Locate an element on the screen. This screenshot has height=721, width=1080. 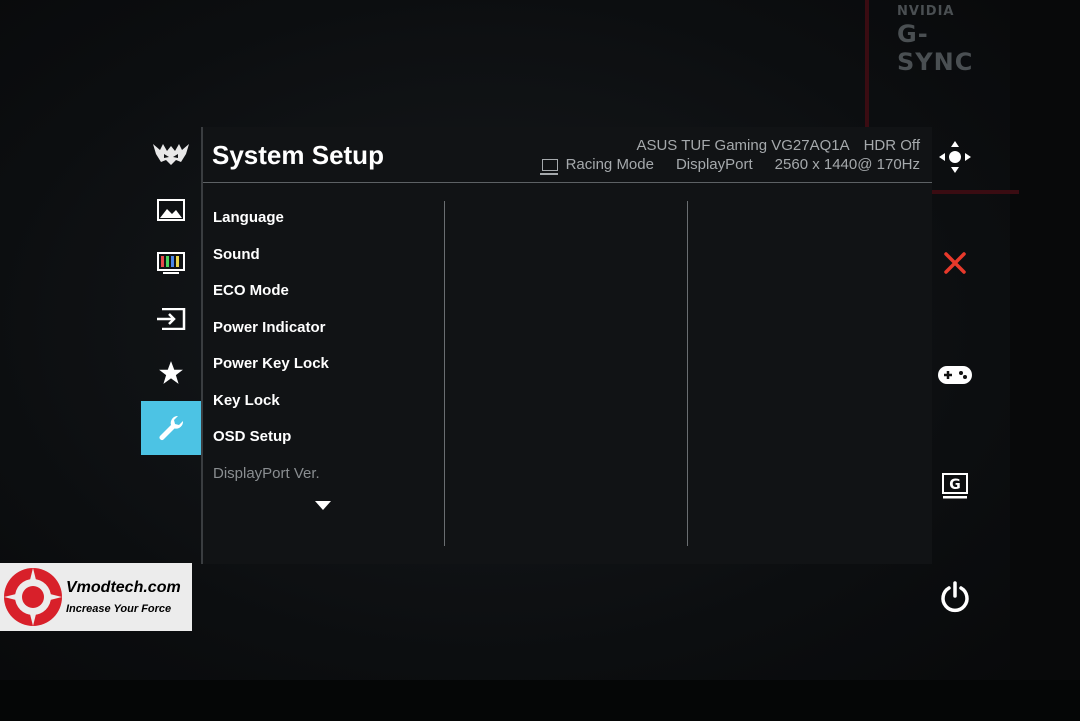
power-icon is located at coordinates (955, 597).